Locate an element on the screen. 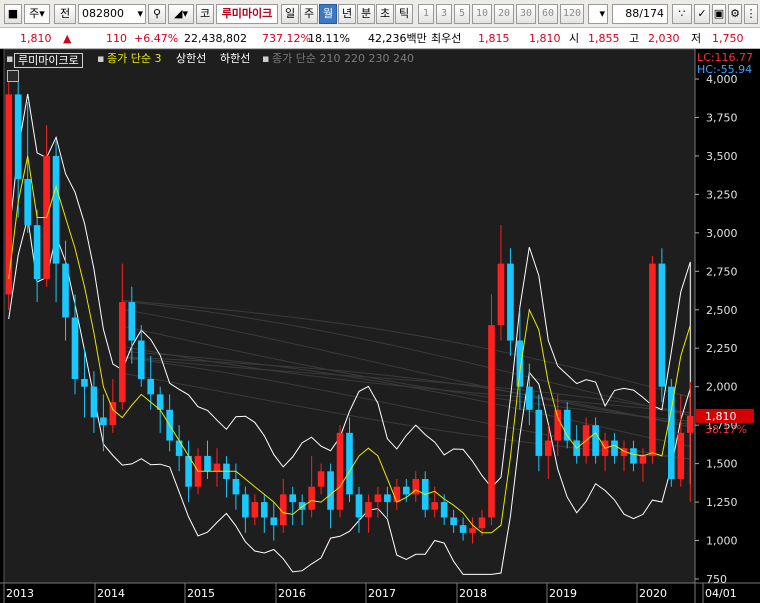 This screenshot has height=603, width=760. grid-toggle-icon is located at coordinates (13, 76).